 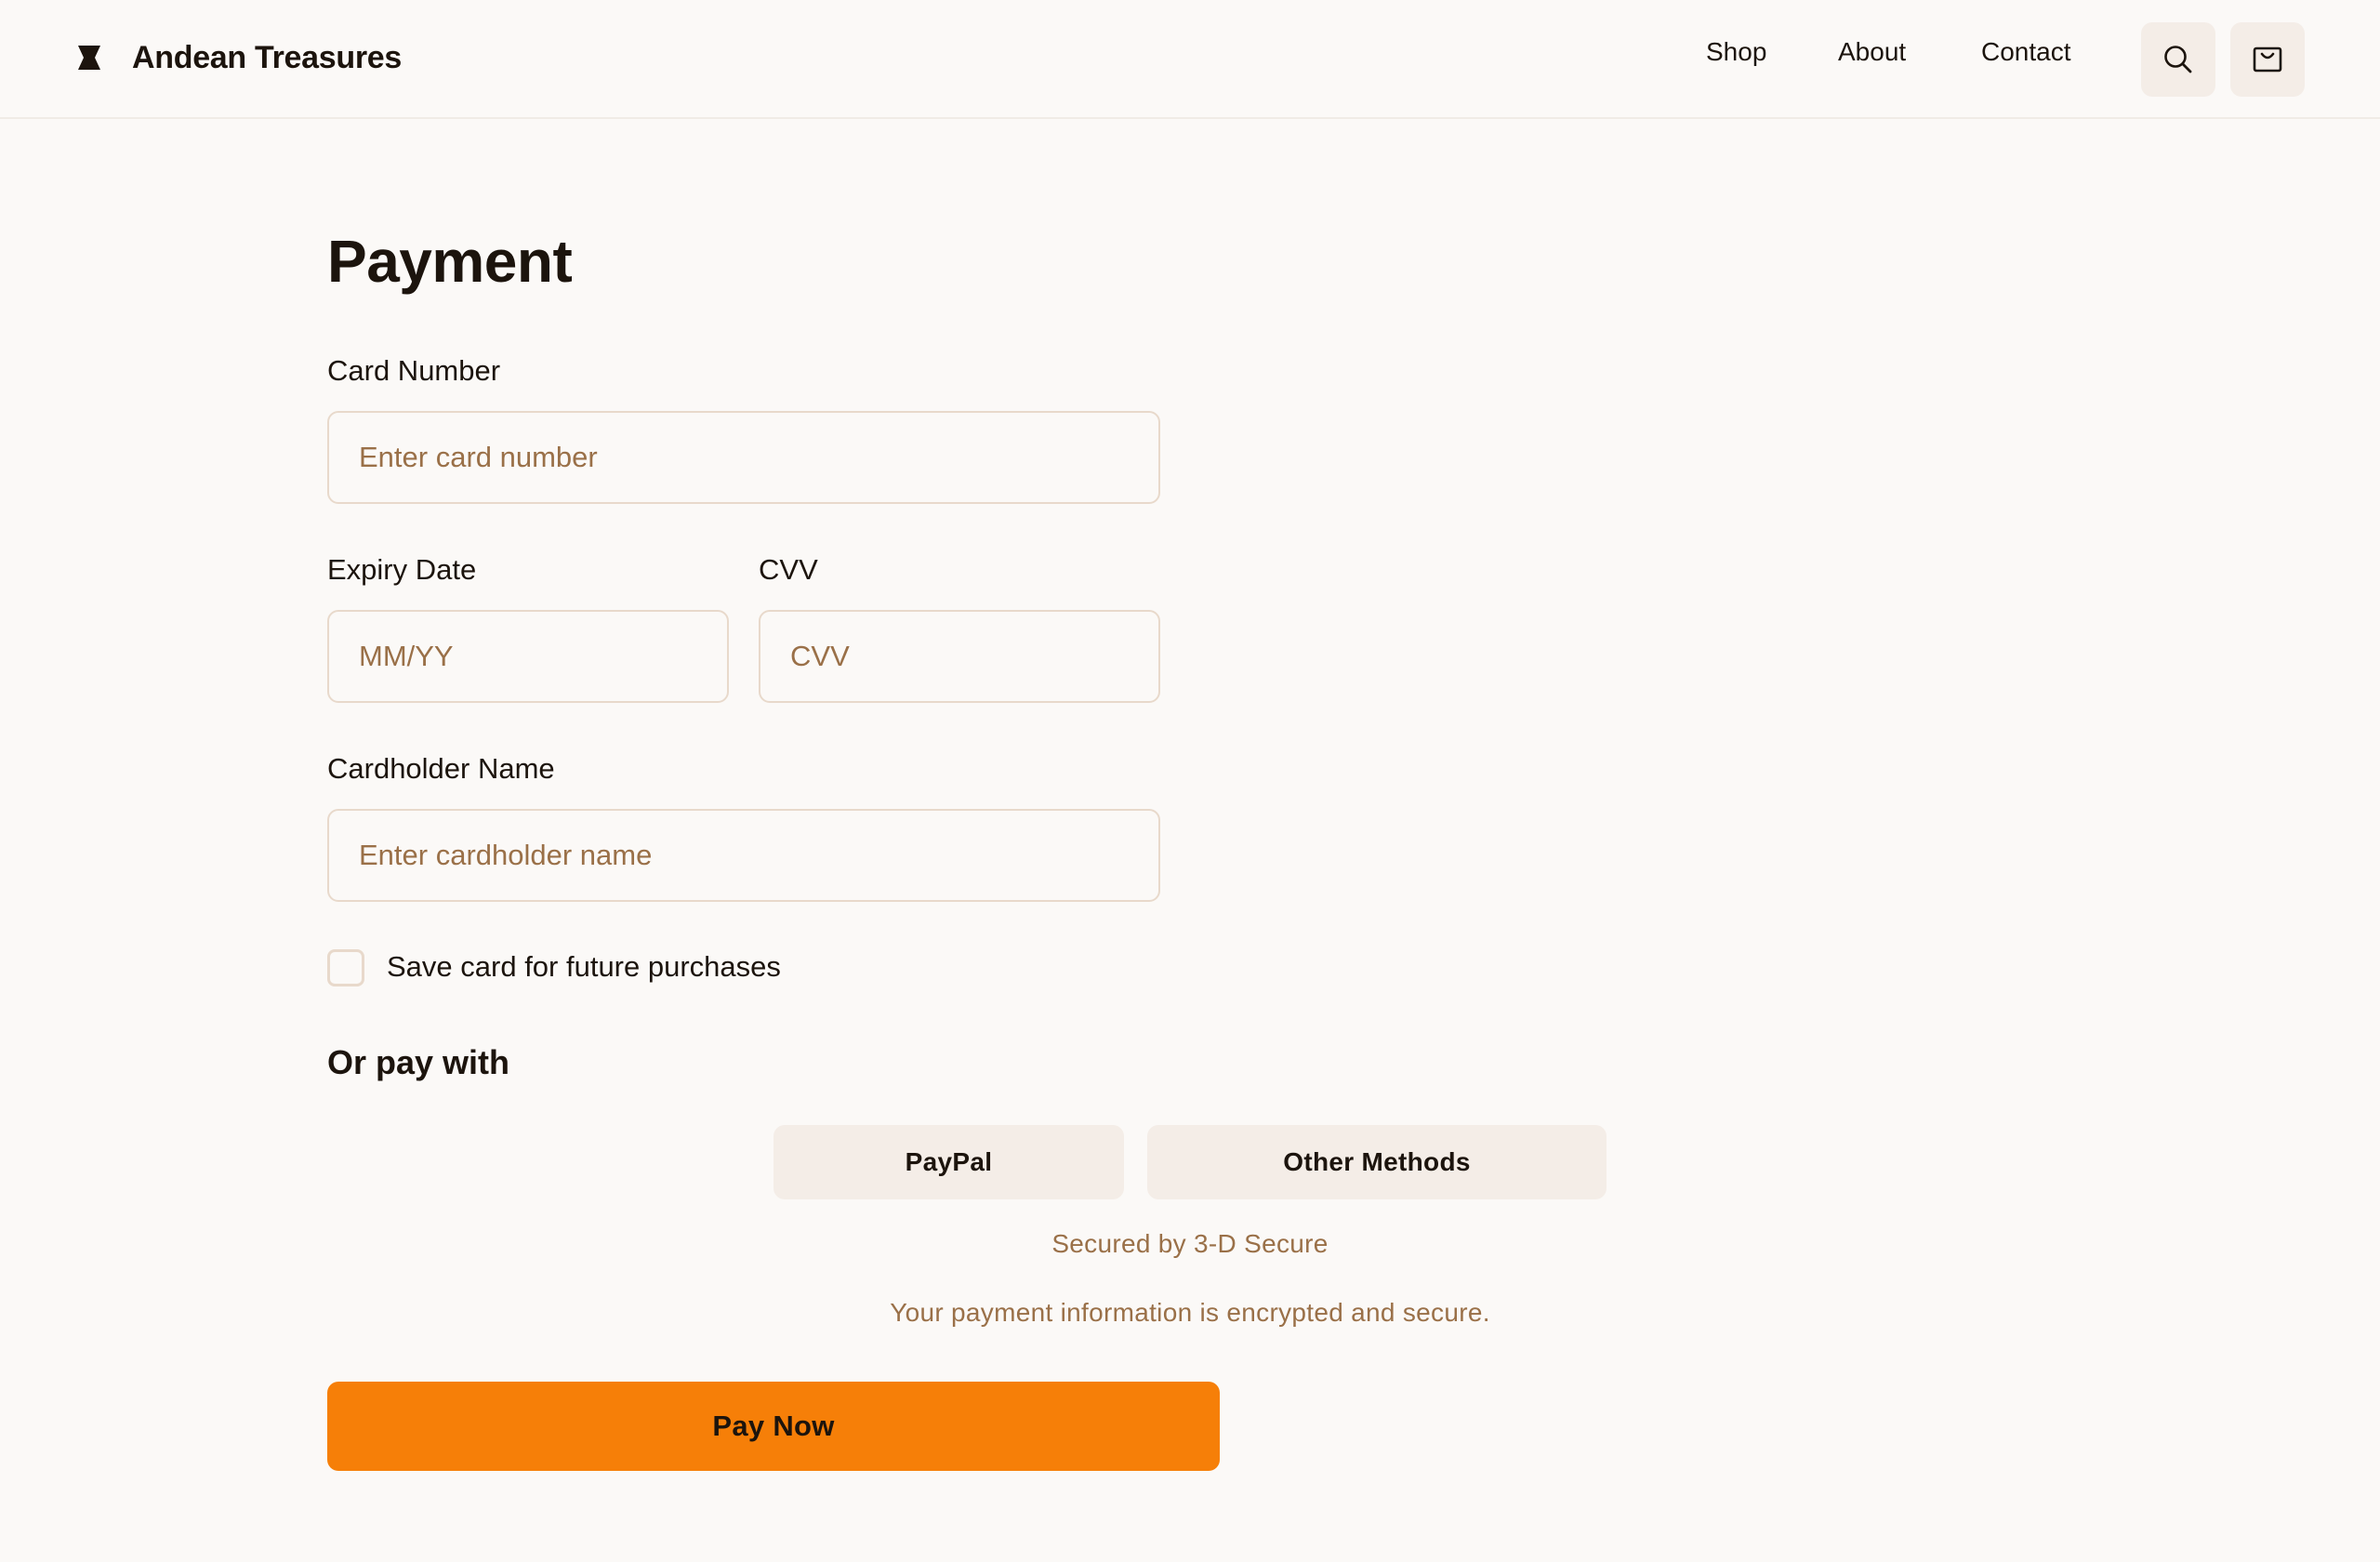 I want to click on shopping-bag-icon, so click(x=2267, y=59).